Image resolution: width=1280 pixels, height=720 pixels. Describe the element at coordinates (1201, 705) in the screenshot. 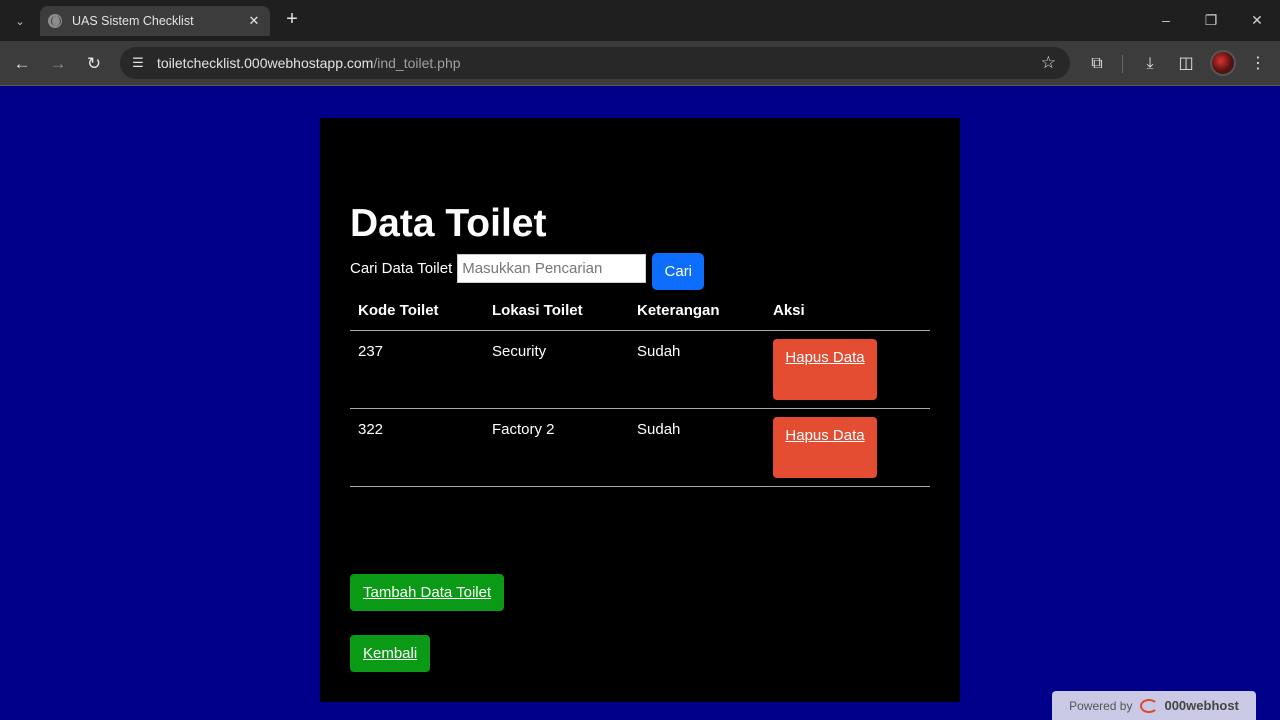

I see `powered-by-brand: 000webhost` at that location.